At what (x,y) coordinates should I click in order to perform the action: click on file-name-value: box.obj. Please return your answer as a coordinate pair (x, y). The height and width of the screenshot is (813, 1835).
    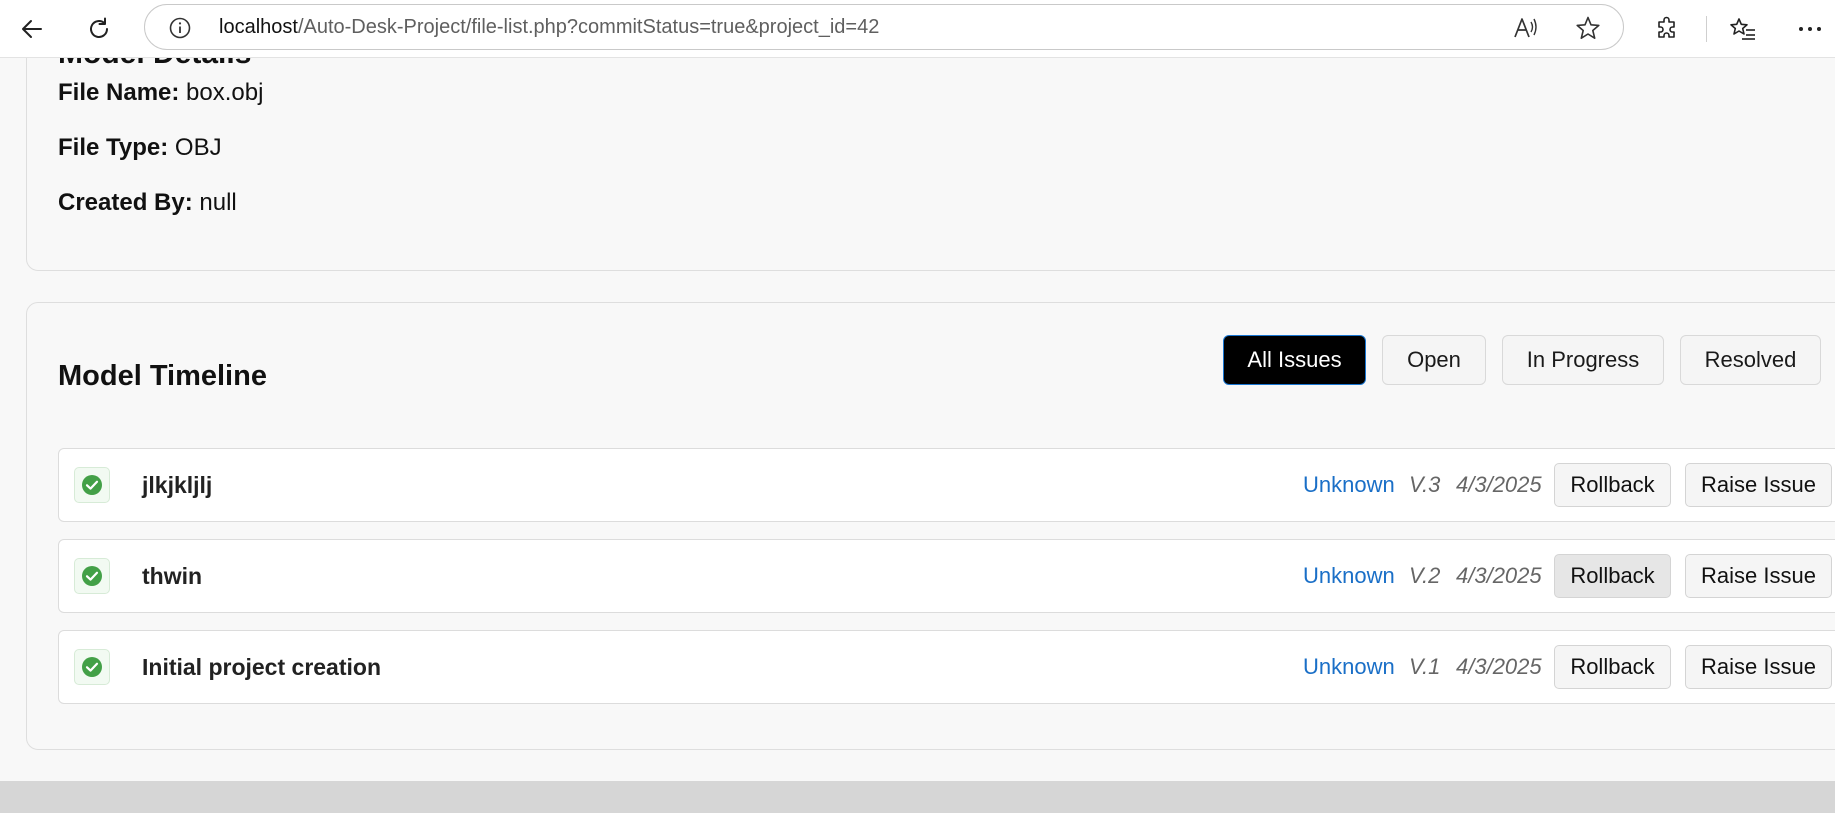
    Looking at the image, I should click on (225, 92).